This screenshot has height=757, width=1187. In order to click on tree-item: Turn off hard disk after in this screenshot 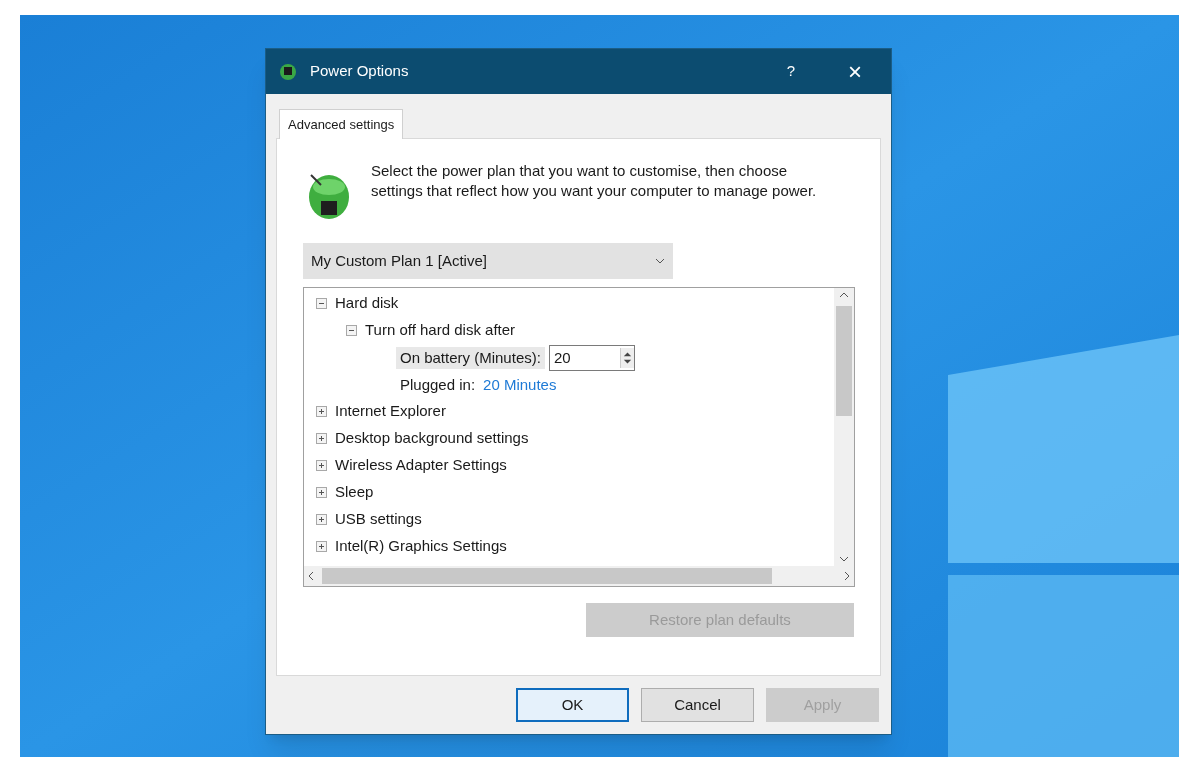, I will do `click(440, 330)`.